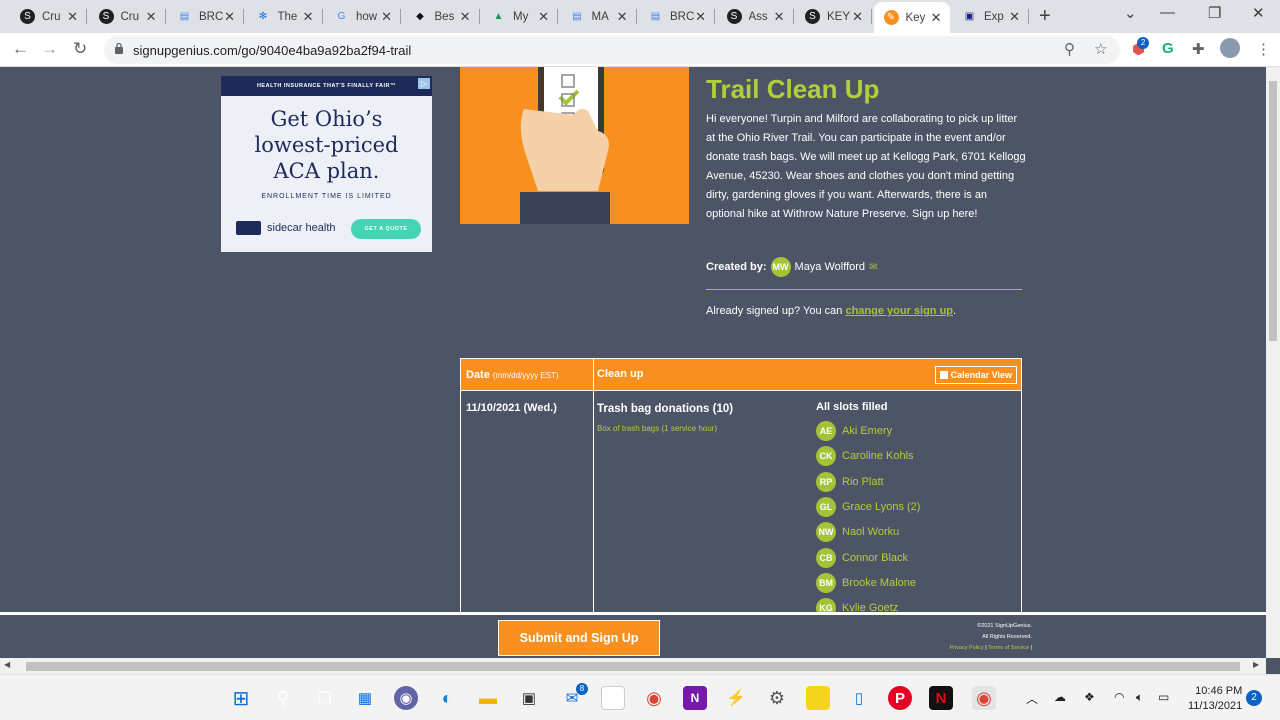  What do you see at coordinates (818, 698) in the screenshot?
I see `sticky-notes-icon` at bounding box center [818, 698].